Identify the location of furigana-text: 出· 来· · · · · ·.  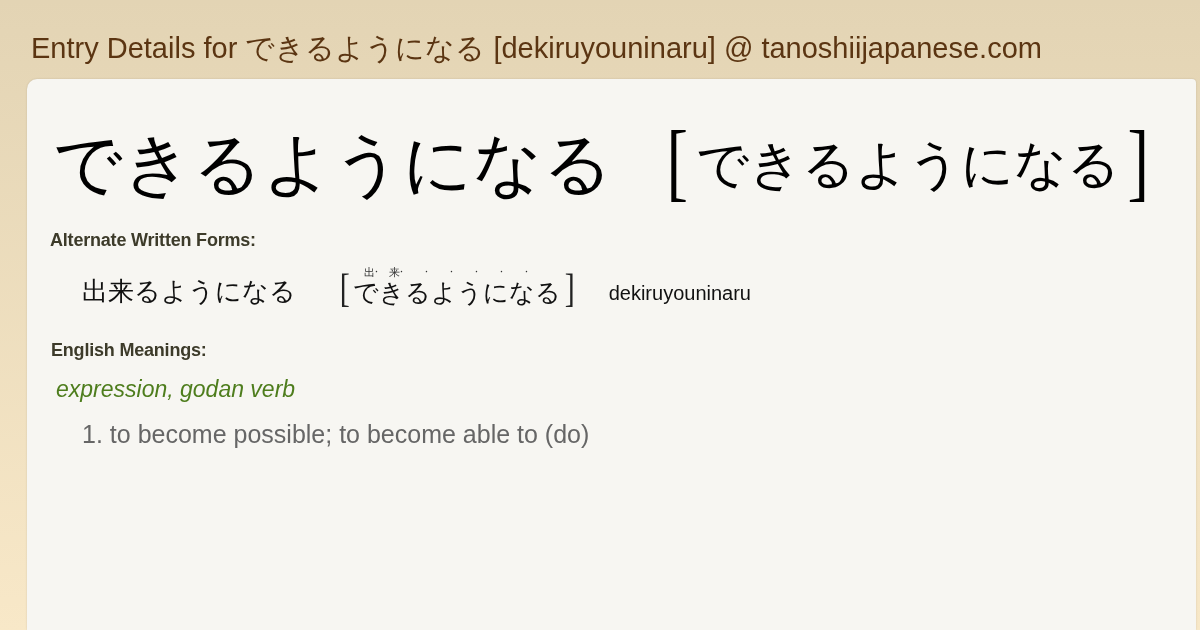
(446, 273).